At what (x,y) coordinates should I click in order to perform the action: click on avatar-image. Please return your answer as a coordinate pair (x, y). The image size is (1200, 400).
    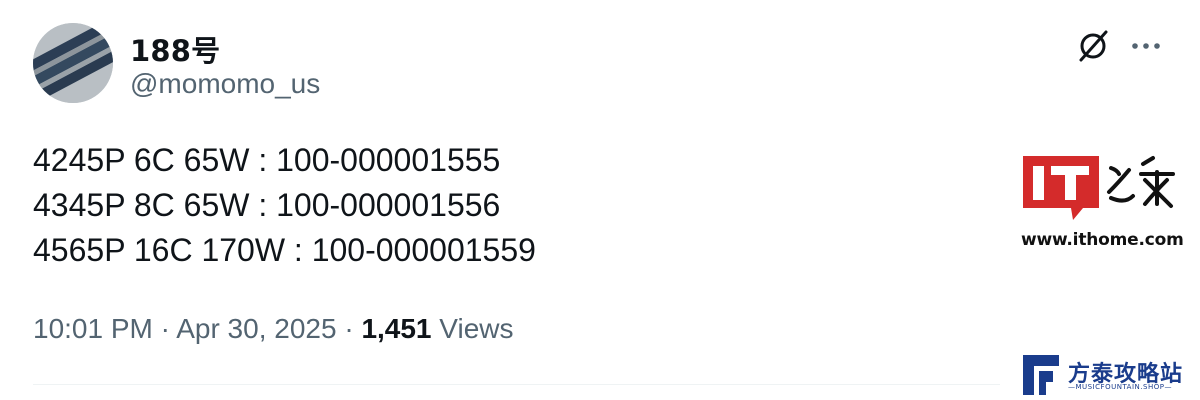
    Looking at the image, I should click on (73, 63).